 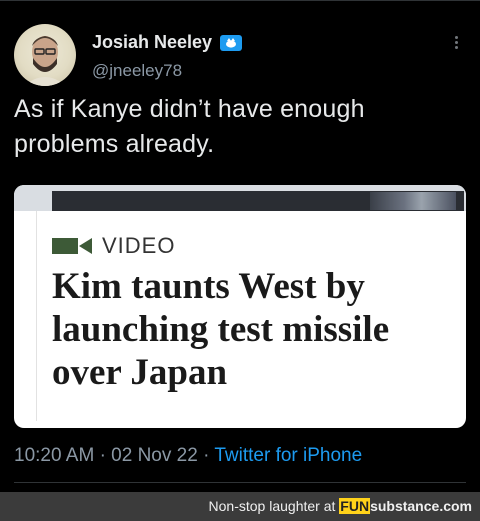 I want to click on video-label: VIDEO, so click(x=139, y=245).